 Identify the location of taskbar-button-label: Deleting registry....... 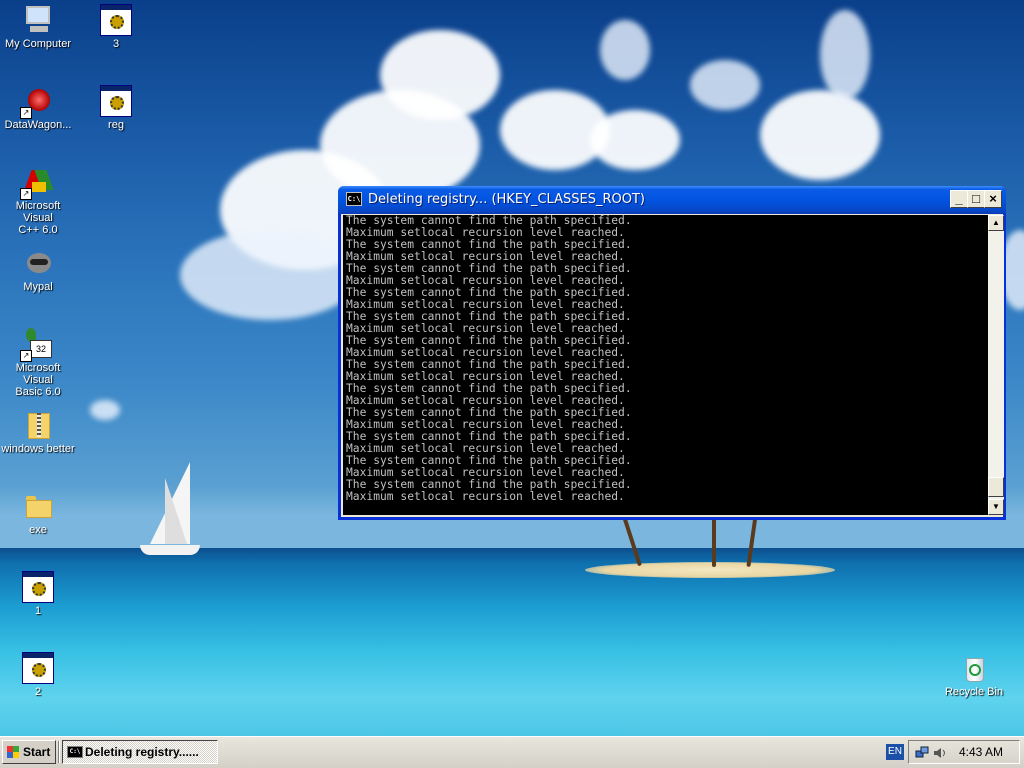
(142, 752).